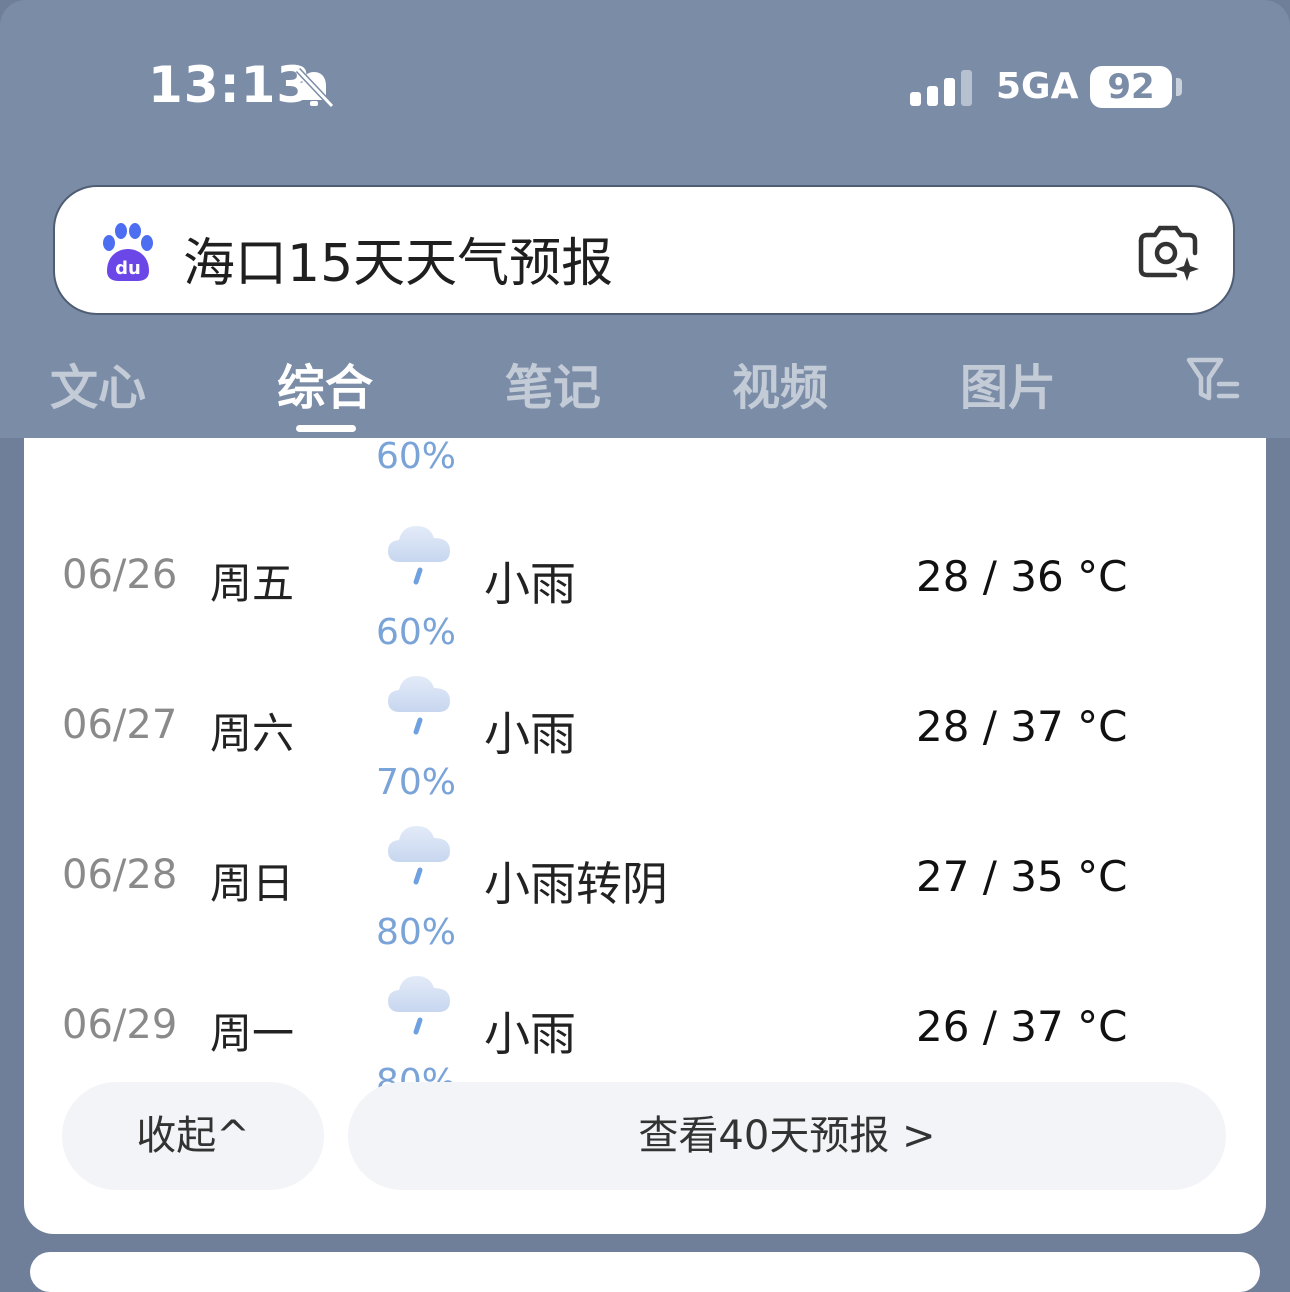 This screenshot has height=1292, width=1290. I want to click on forecast-weekday: 周五, so click(252, 583).